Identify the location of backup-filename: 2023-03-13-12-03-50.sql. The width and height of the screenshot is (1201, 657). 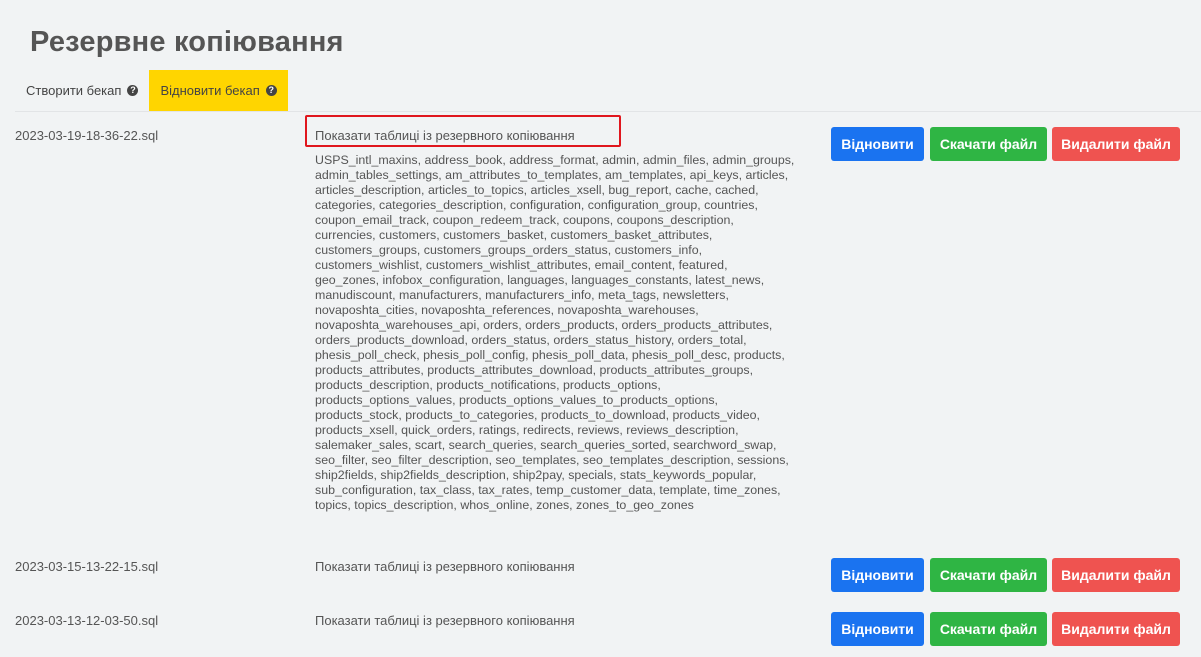
(87, 620).